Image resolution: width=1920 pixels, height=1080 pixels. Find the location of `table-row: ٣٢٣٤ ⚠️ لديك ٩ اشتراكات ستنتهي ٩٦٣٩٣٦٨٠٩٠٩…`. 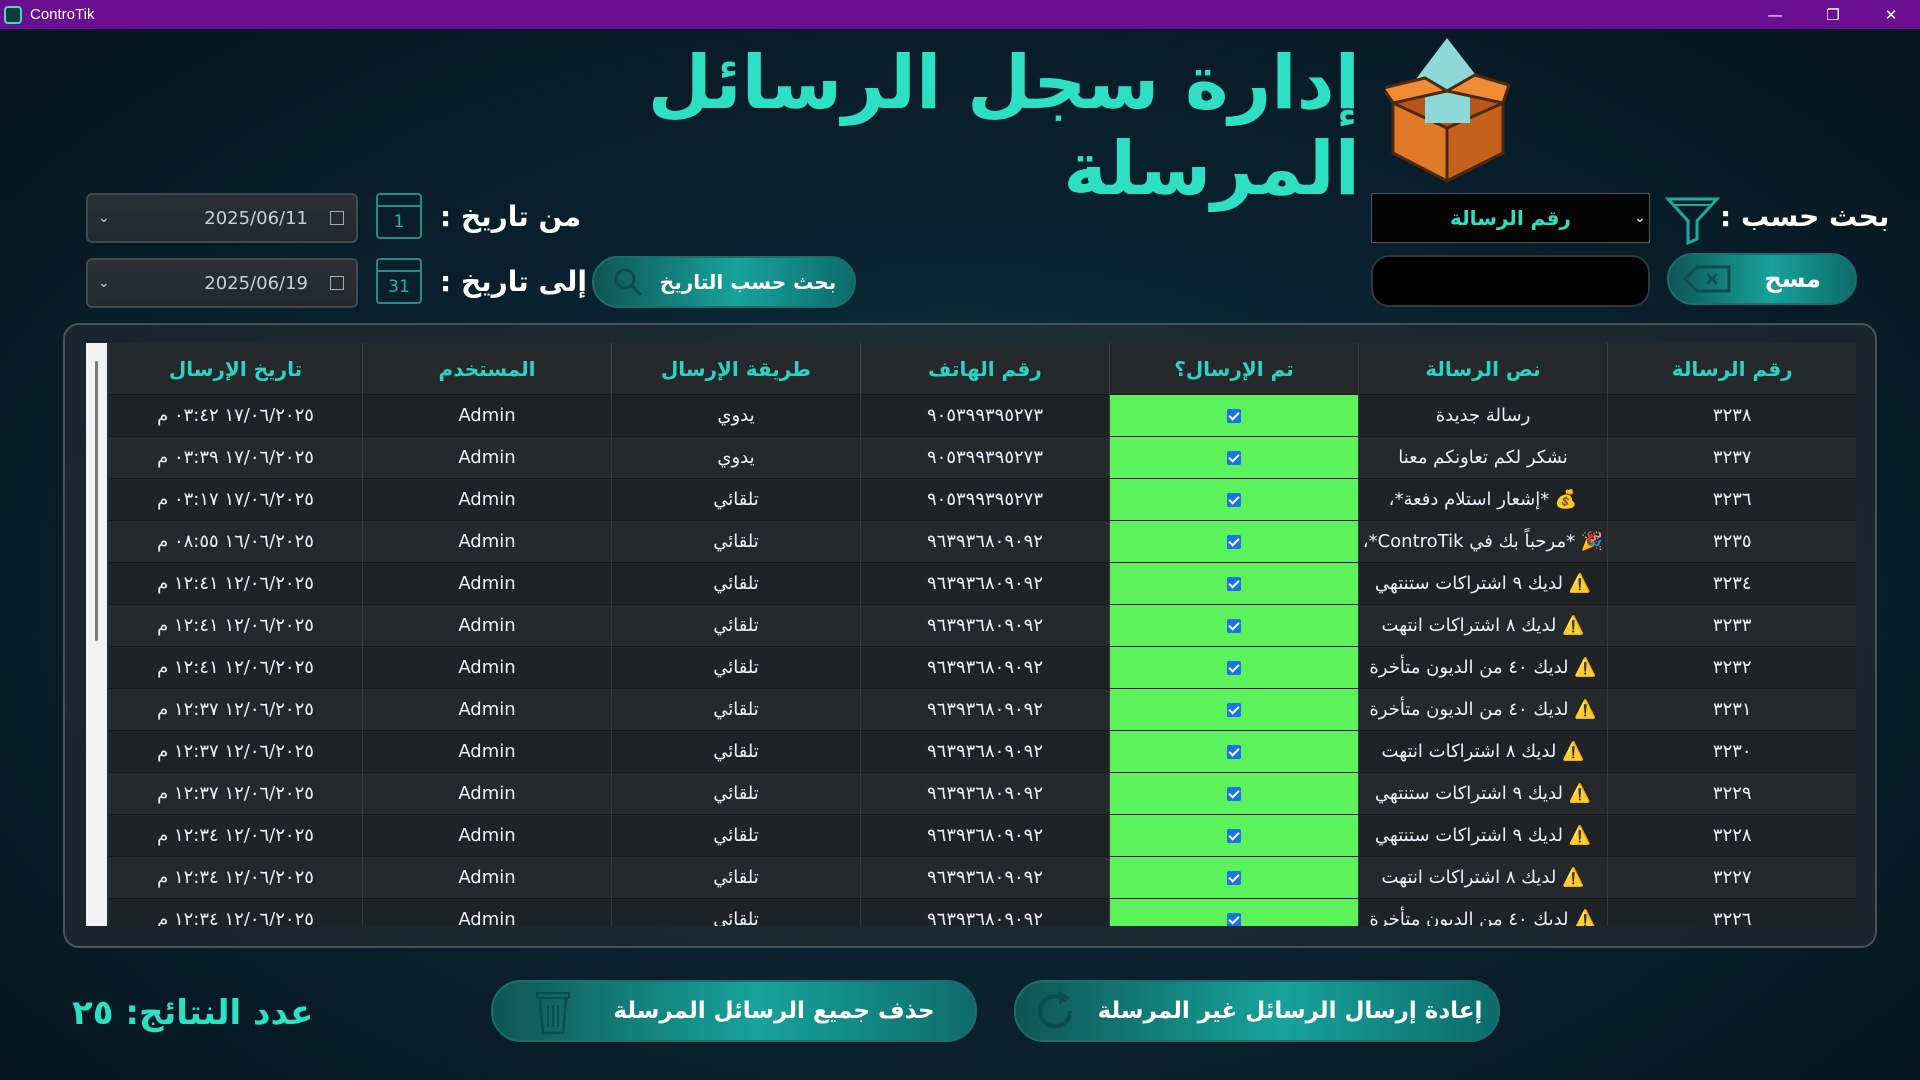

table-row: ٣٢٣٤ ⚠️ لديك ٩ اشتراكات ستنتهي ٩٦٣٩٣٦٨٠٩٠٩… is located at coordinates (982, 583).